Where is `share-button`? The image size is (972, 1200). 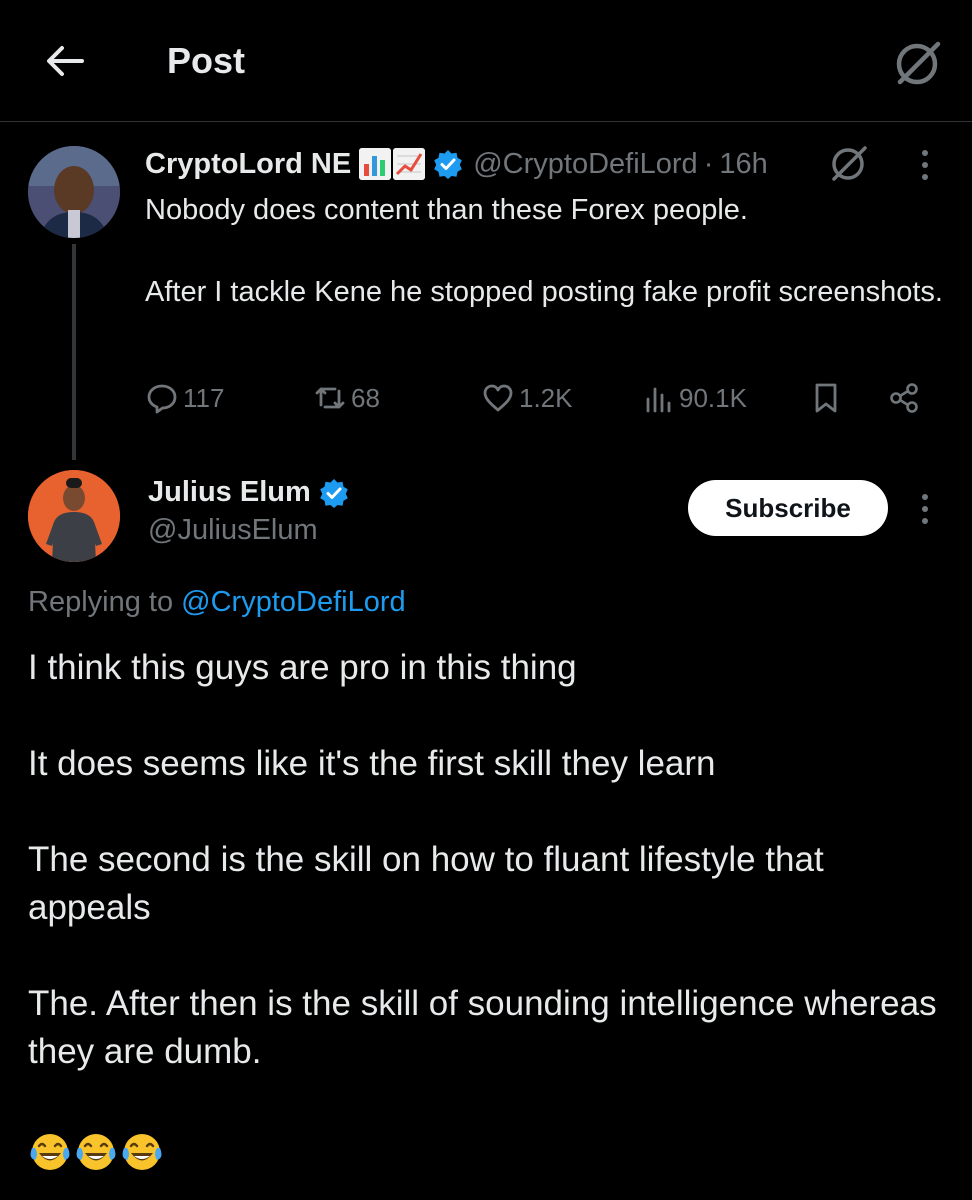 share-button is located at coordinates (906, 398).